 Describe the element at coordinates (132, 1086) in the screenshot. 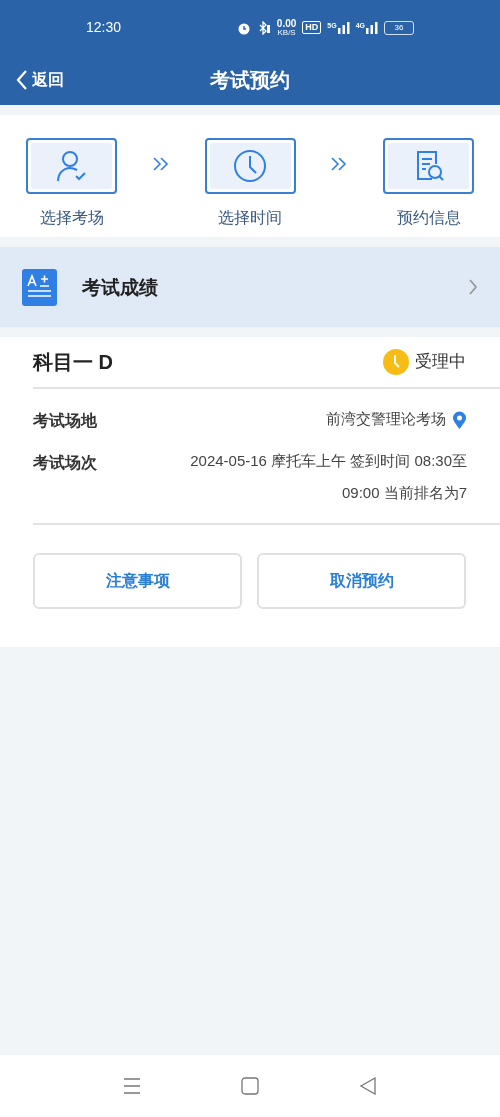

I see `menu-icon` at that location.